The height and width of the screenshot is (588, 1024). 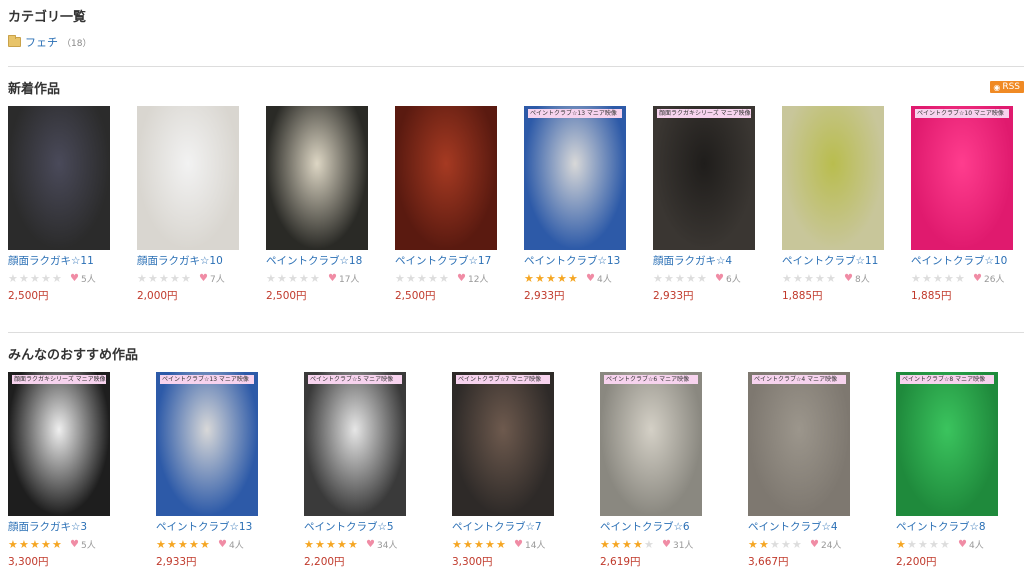 I want to click on thumbnail-banner: ペイントクラブ☆13 マニア映像, so click(x=207, y=379).